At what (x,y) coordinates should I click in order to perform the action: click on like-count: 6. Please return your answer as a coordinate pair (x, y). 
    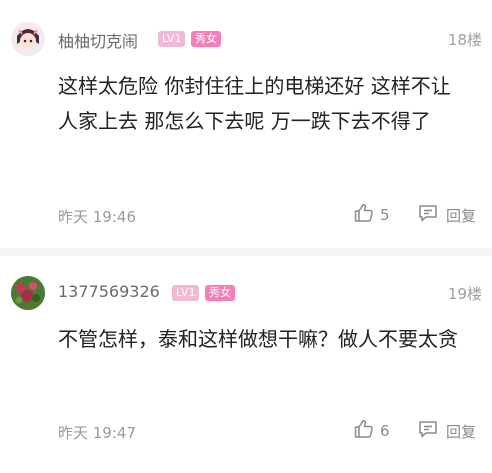
    Looking at the image, I should click on (385, 431).